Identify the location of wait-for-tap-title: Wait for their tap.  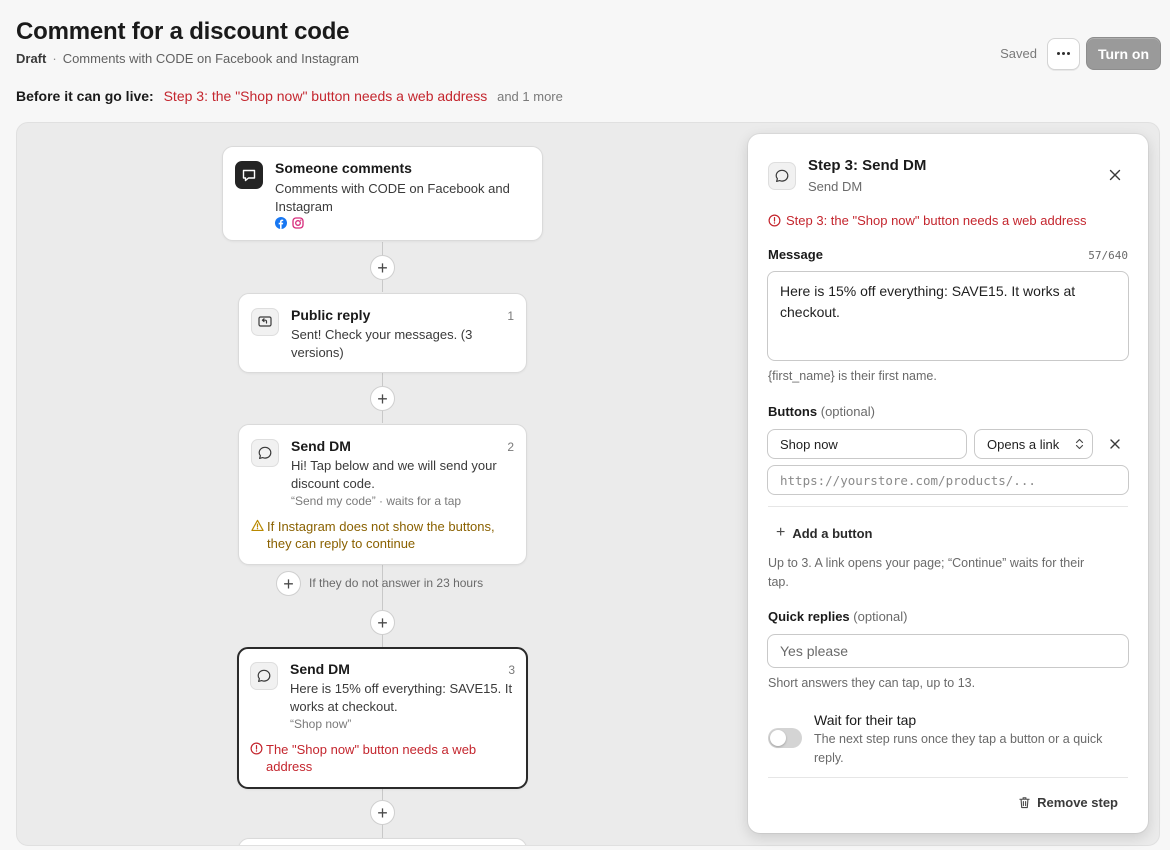
(865, 720).